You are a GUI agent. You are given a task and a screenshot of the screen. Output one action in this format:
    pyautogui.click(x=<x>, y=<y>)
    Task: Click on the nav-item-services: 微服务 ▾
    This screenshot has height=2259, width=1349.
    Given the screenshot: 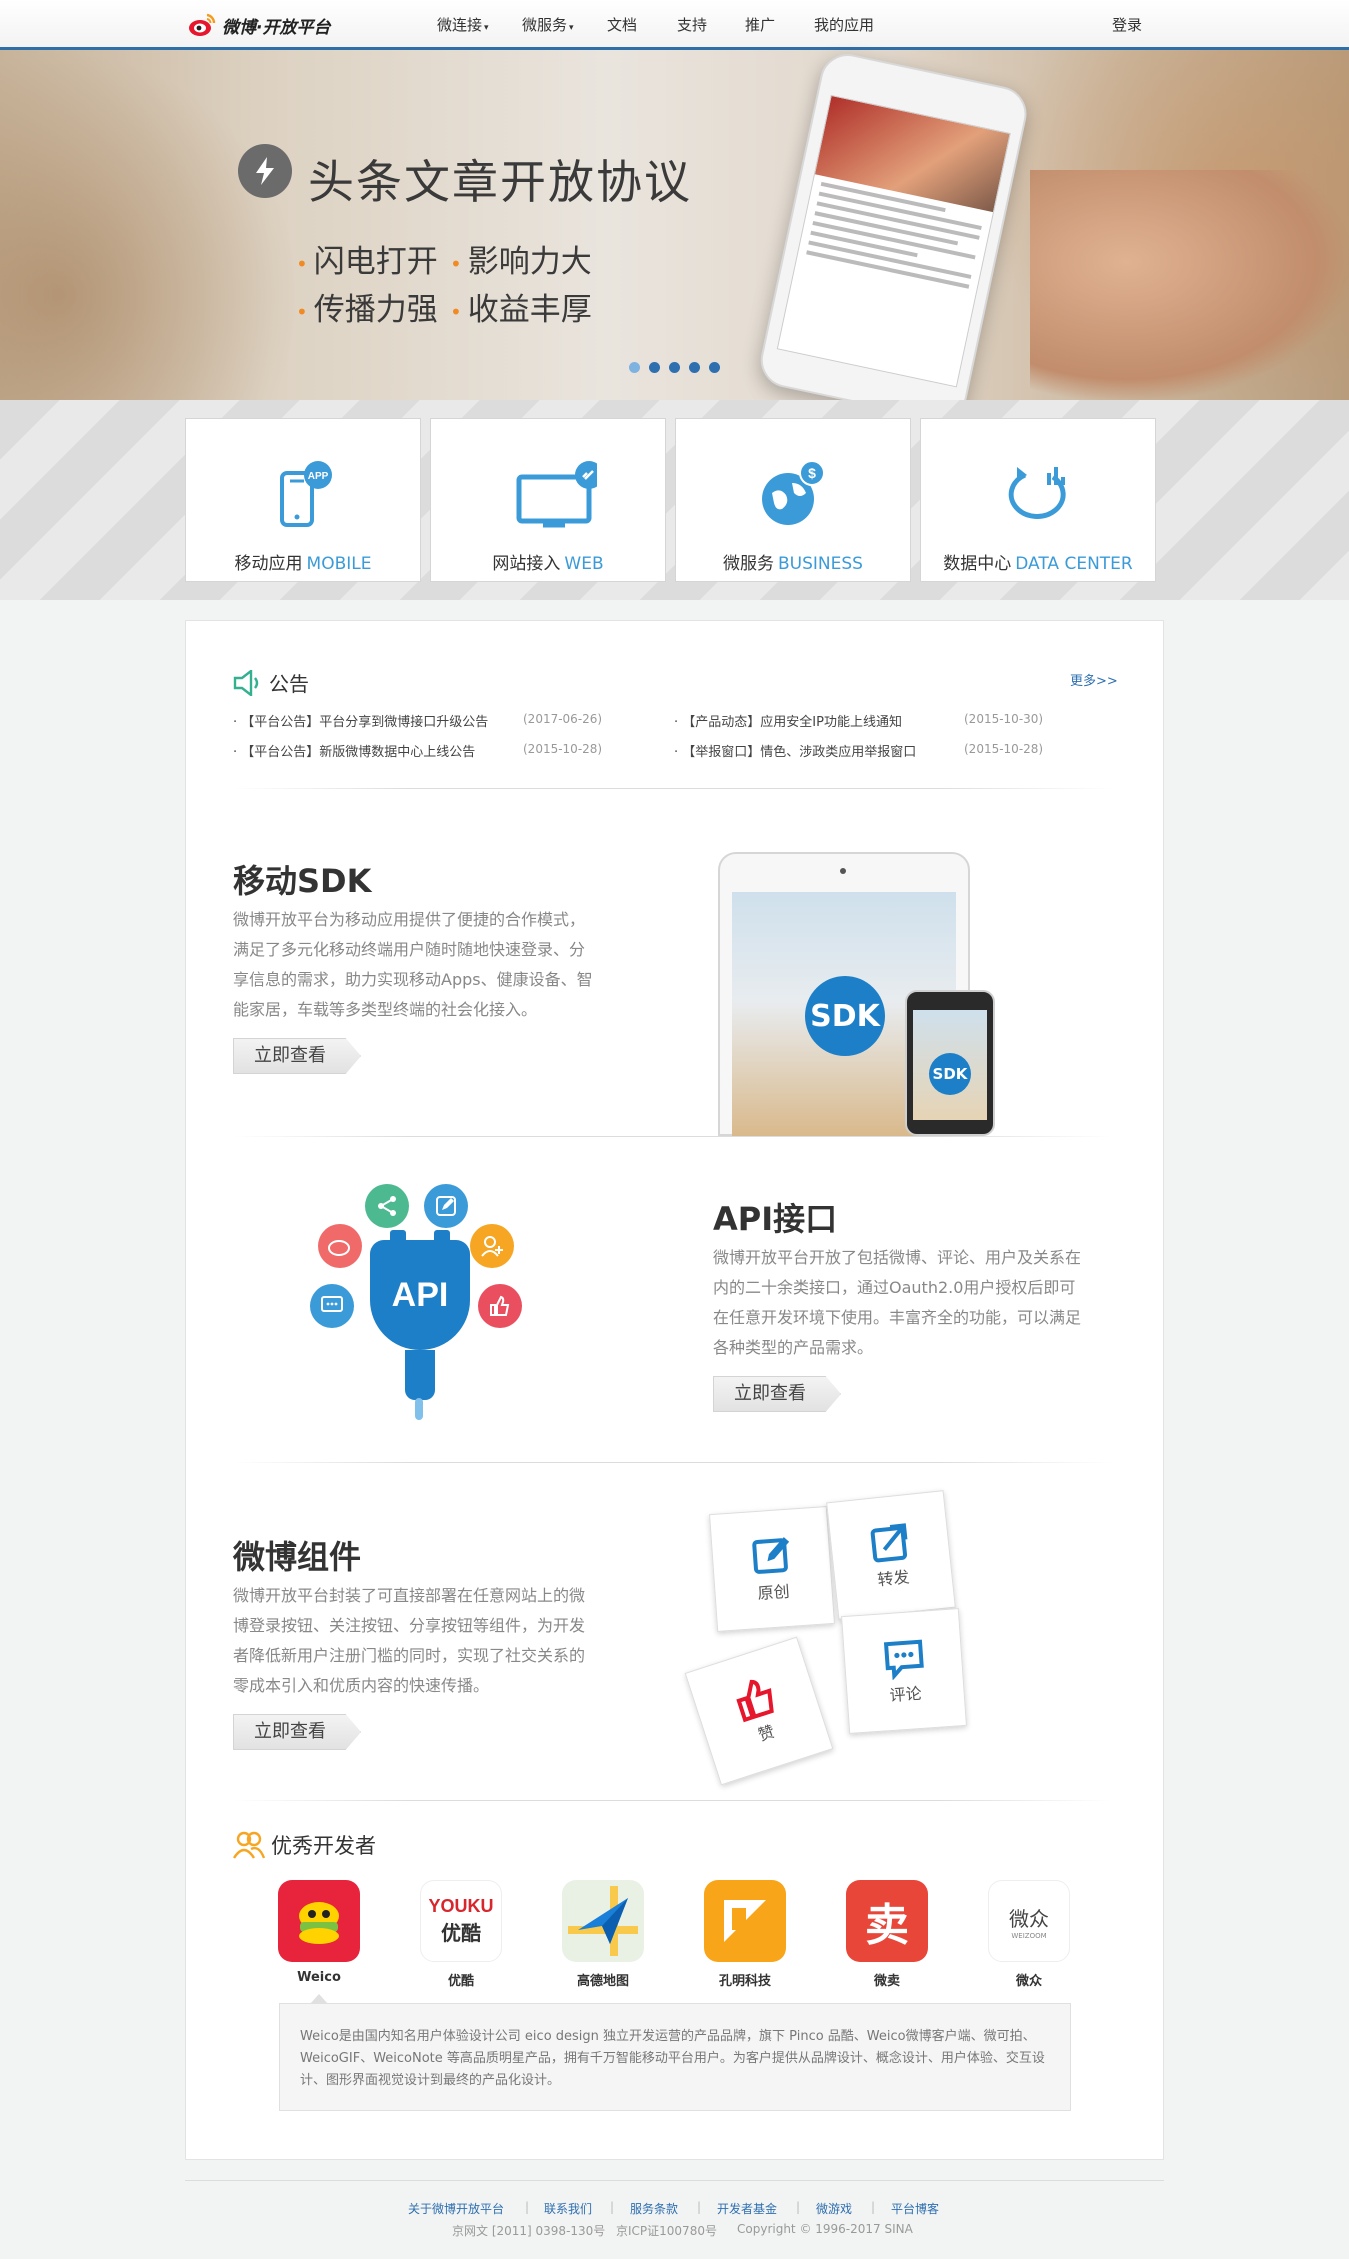 What is the action you would take?
    pyautogui.click(x=548, y=24)
    